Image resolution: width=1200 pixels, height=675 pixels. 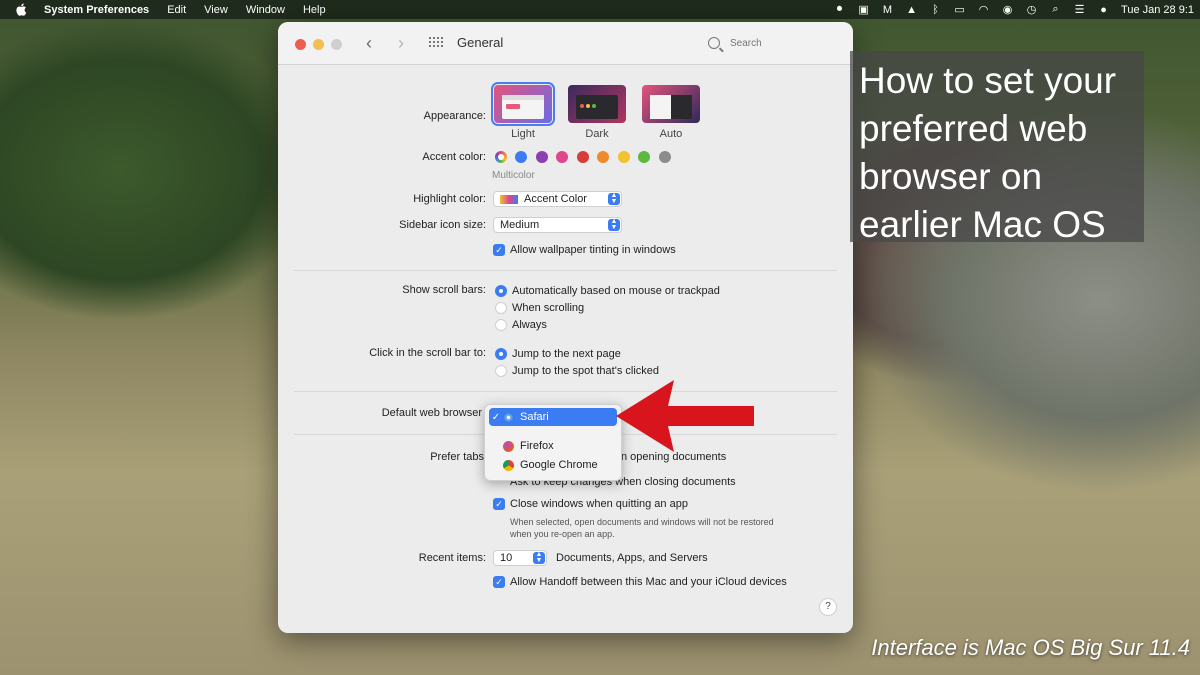 I want to click on dropdown-item-chrome: Google Chrome, so click(x=560, y=465).